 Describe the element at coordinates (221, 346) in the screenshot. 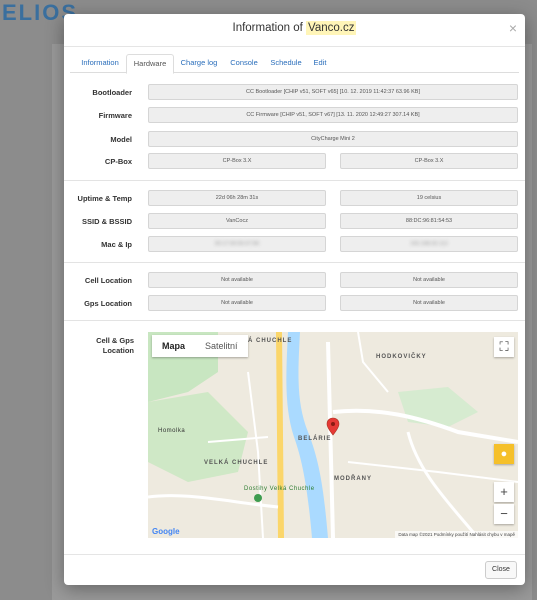

I see `map-type-satellite-button: Satelitní` at that location.